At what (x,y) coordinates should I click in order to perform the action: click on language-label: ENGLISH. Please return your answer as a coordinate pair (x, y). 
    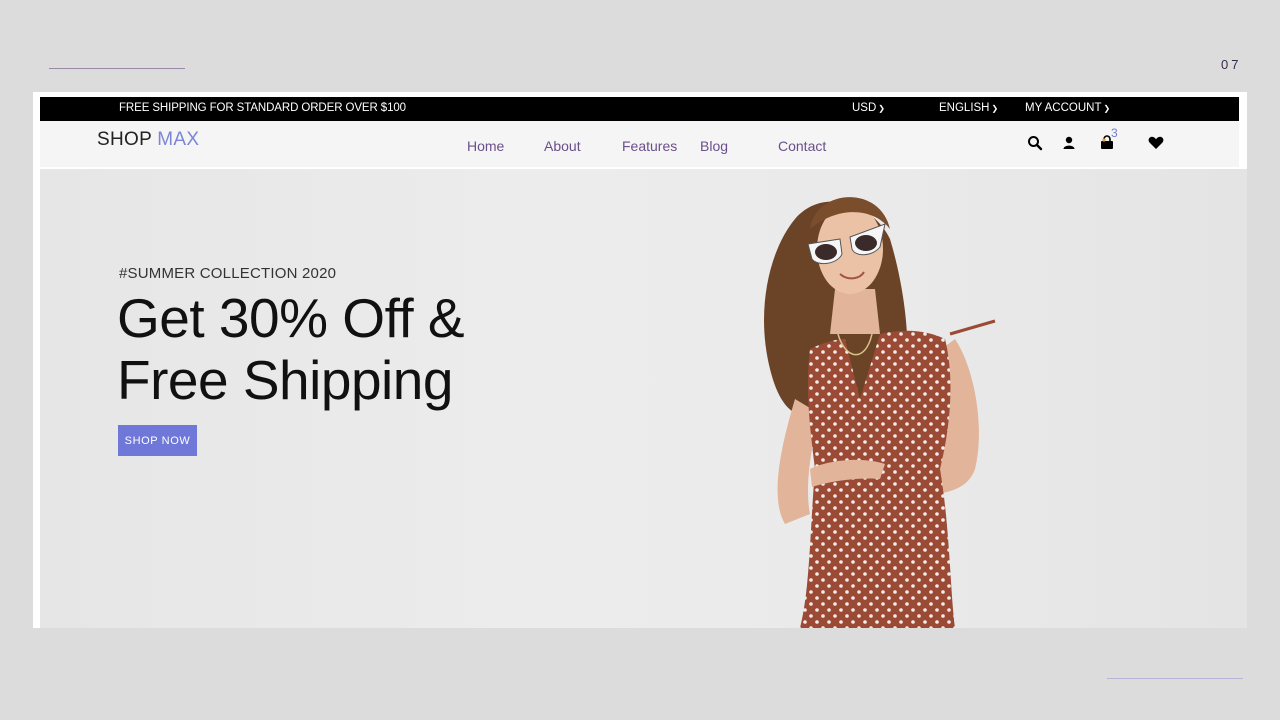
    Looking at the image, I should click on (964, 108).